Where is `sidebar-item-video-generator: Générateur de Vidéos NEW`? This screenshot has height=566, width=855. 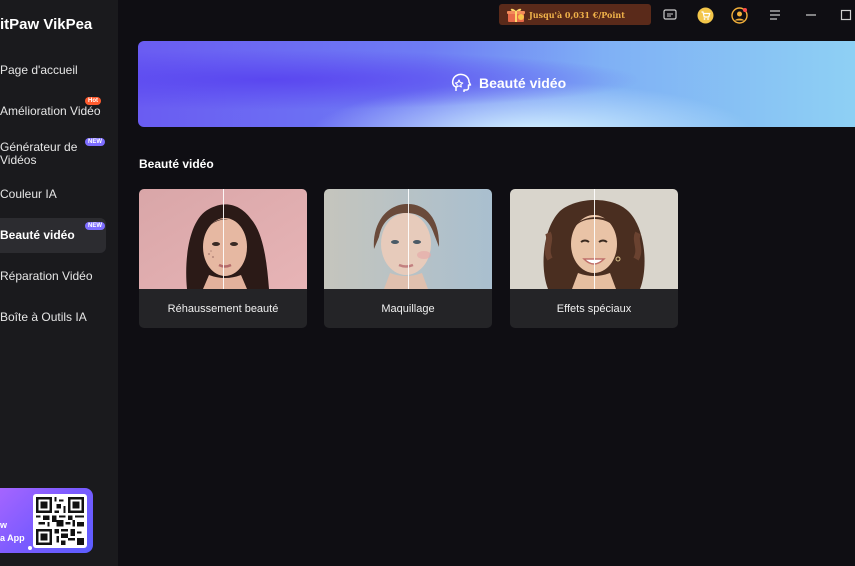
sidebar-item-video-generator: Générateur de Vidéos NEW is located at coordinates (53, 152).